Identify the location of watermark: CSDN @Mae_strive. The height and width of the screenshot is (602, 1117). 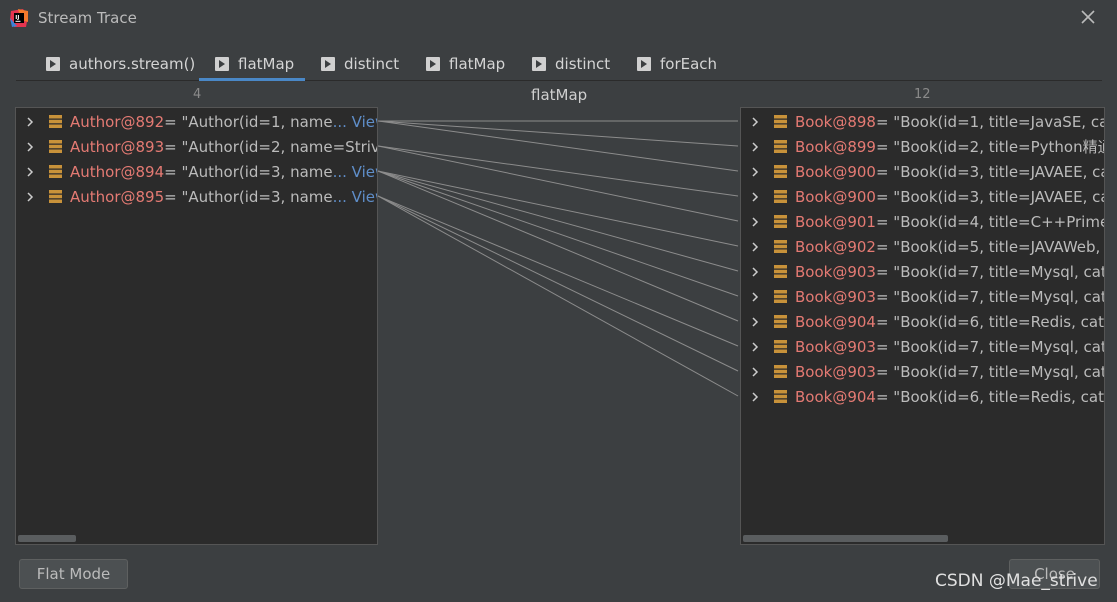
(1016, 581).